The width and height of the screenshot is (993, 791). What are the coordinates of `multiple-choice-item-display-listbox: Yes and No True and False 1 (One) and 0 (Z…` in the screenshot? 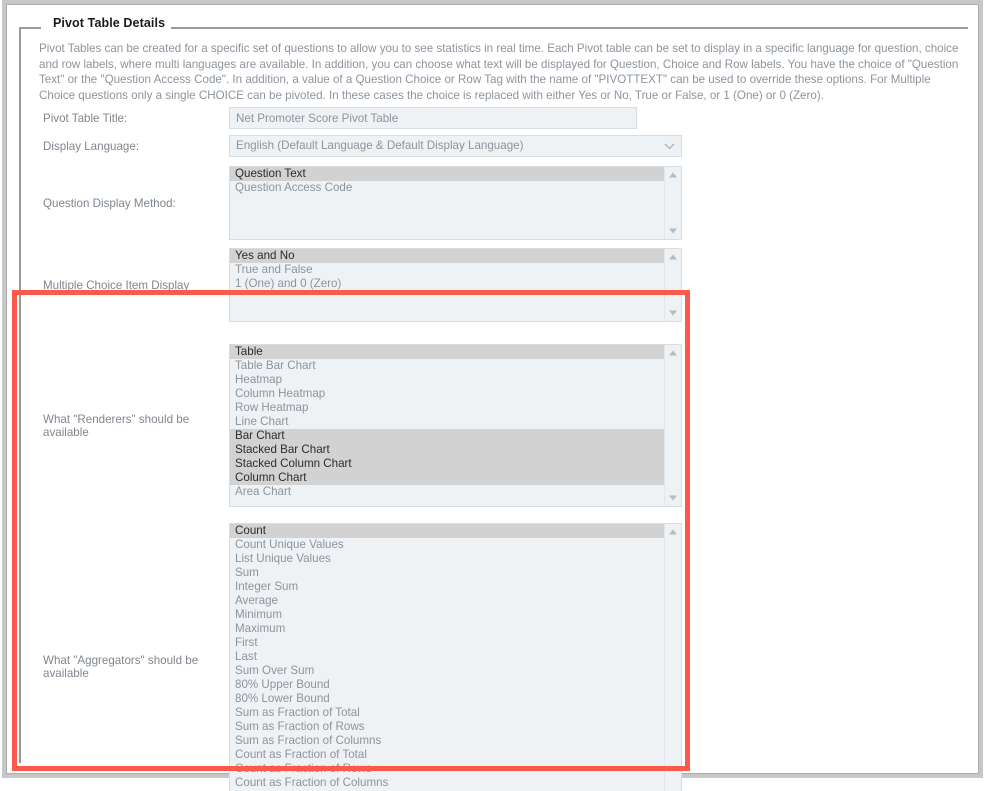 It's located at (455, 285).